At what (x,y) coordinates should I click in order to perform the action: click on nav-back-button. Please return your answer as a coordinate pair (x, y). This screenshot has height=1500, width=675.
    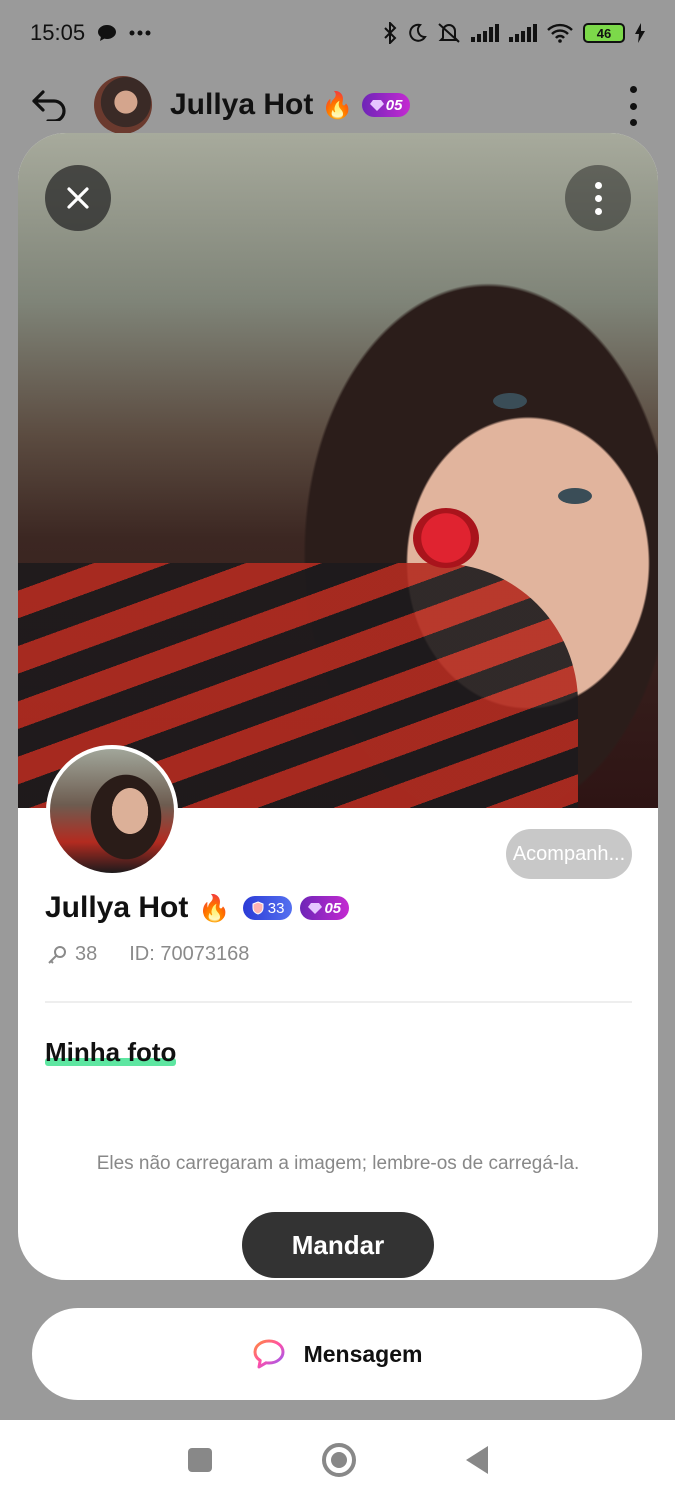
    Looking at the image, I should click on (476, 1460).